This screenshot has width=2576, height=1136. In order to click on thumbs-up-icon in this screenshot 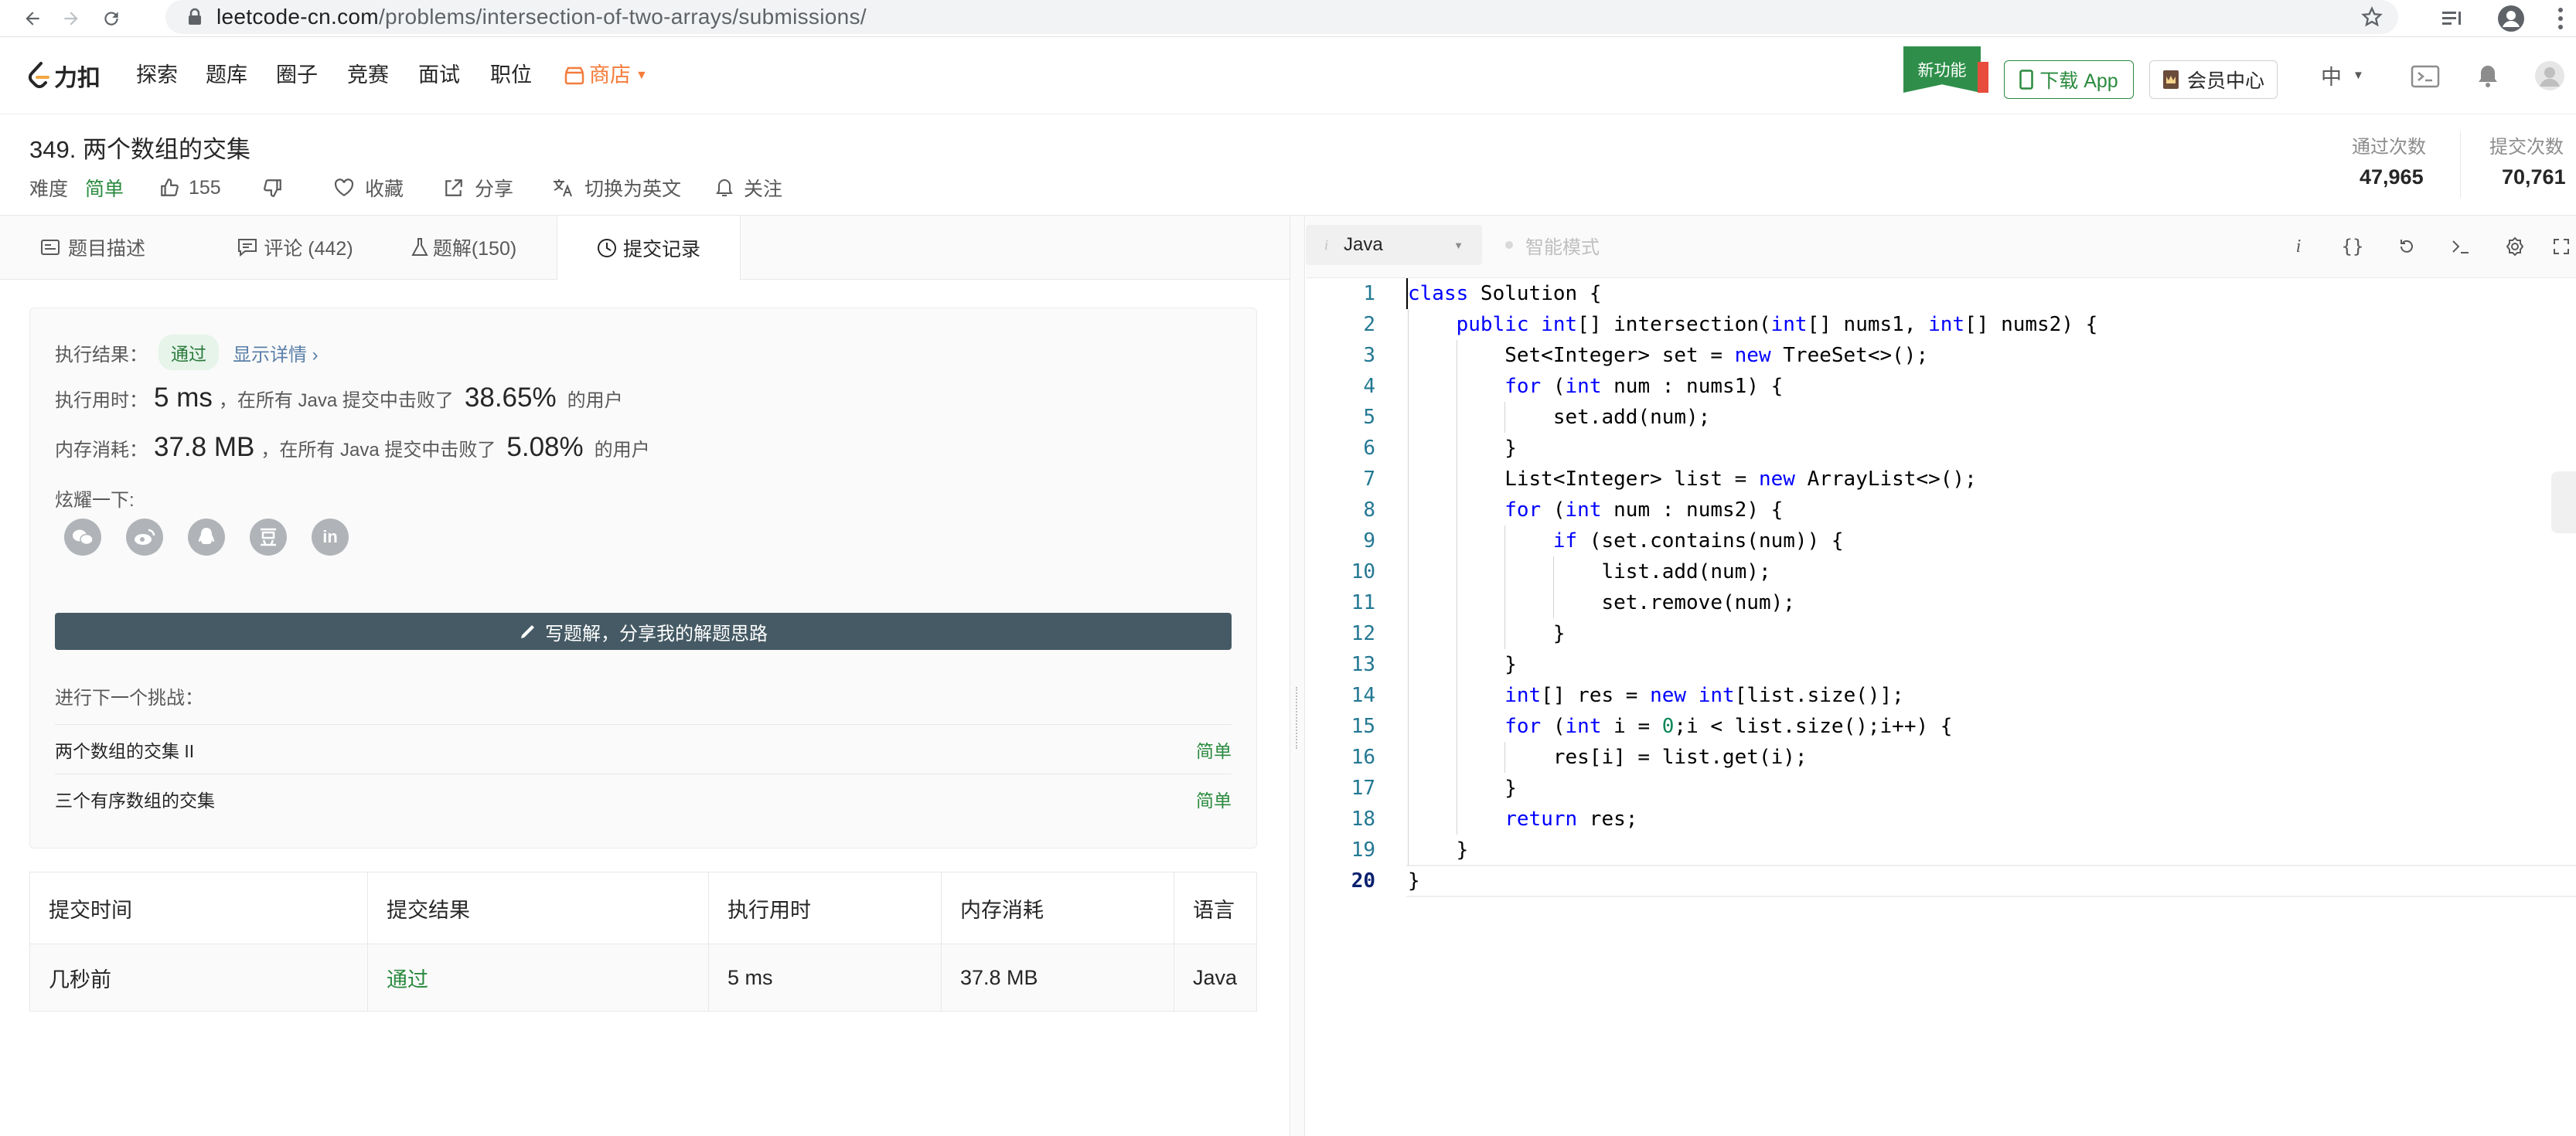, I will do `click(170, 187)`.